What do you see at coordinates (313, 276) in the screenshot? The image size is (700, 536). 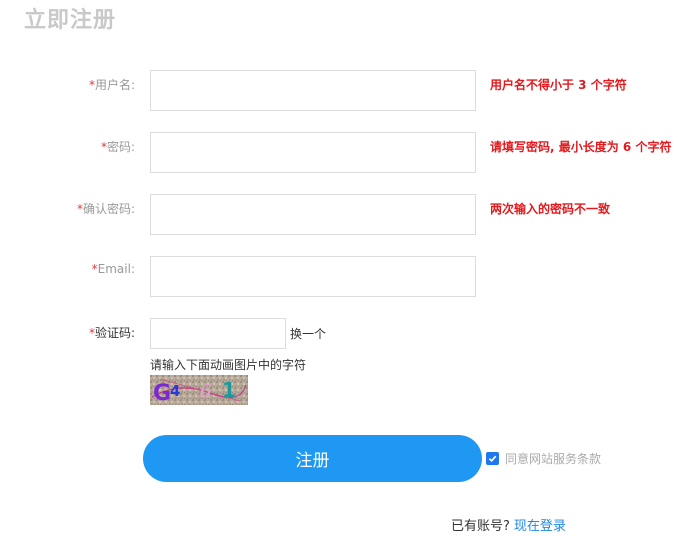 I see `email-input` at bounding box center [313, 276].